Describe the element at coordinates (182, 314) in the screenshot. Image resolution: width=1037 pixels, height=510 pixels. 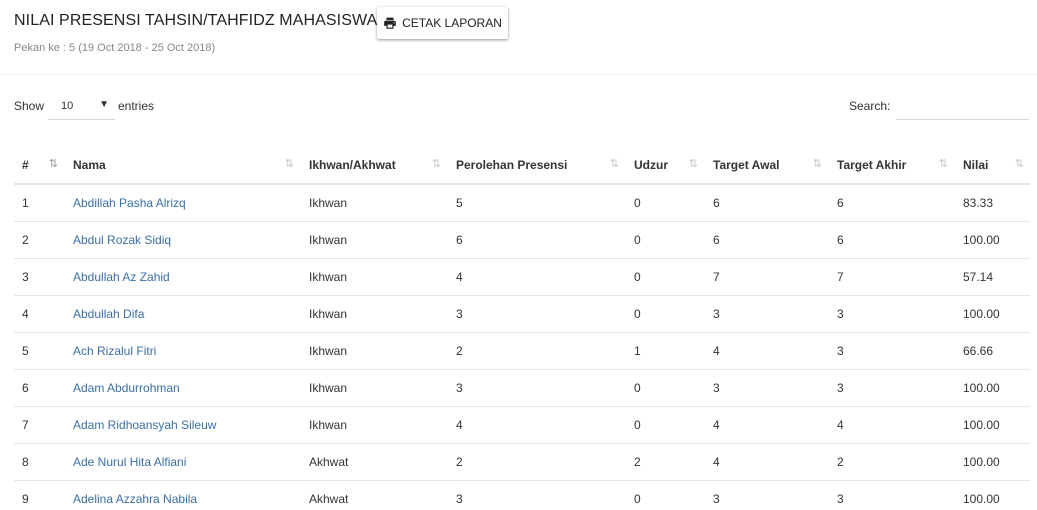
I see `student-name-cell: Abdullah Difa` at that location.